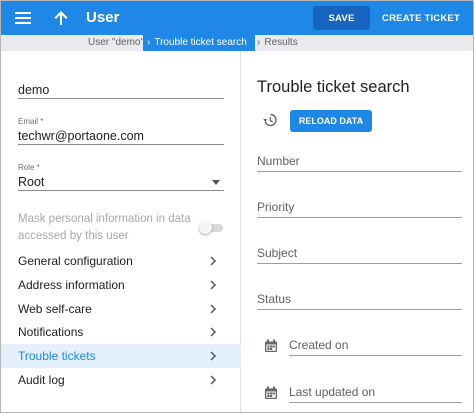 This screenshot has height=413, width=474. I want to click on nav-item-label: General configuration, so click(75, 261).